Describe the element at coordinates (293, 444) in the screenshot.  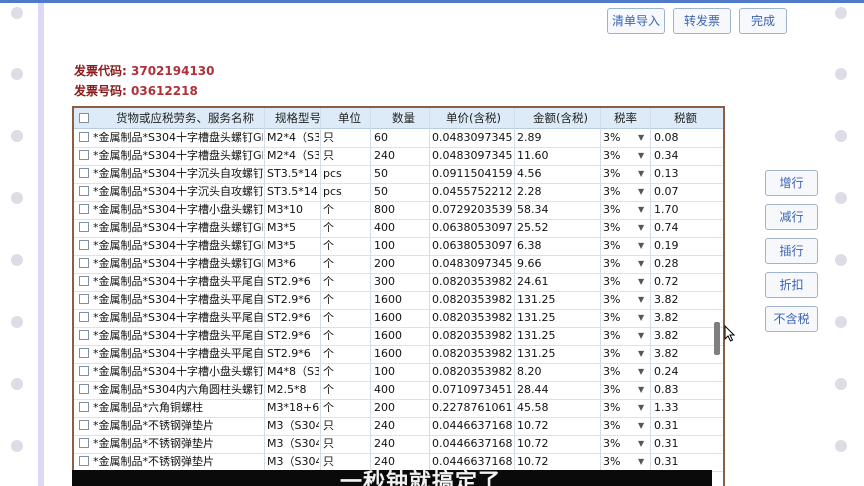
I see `cell-spec: M3（S304）` at that location.